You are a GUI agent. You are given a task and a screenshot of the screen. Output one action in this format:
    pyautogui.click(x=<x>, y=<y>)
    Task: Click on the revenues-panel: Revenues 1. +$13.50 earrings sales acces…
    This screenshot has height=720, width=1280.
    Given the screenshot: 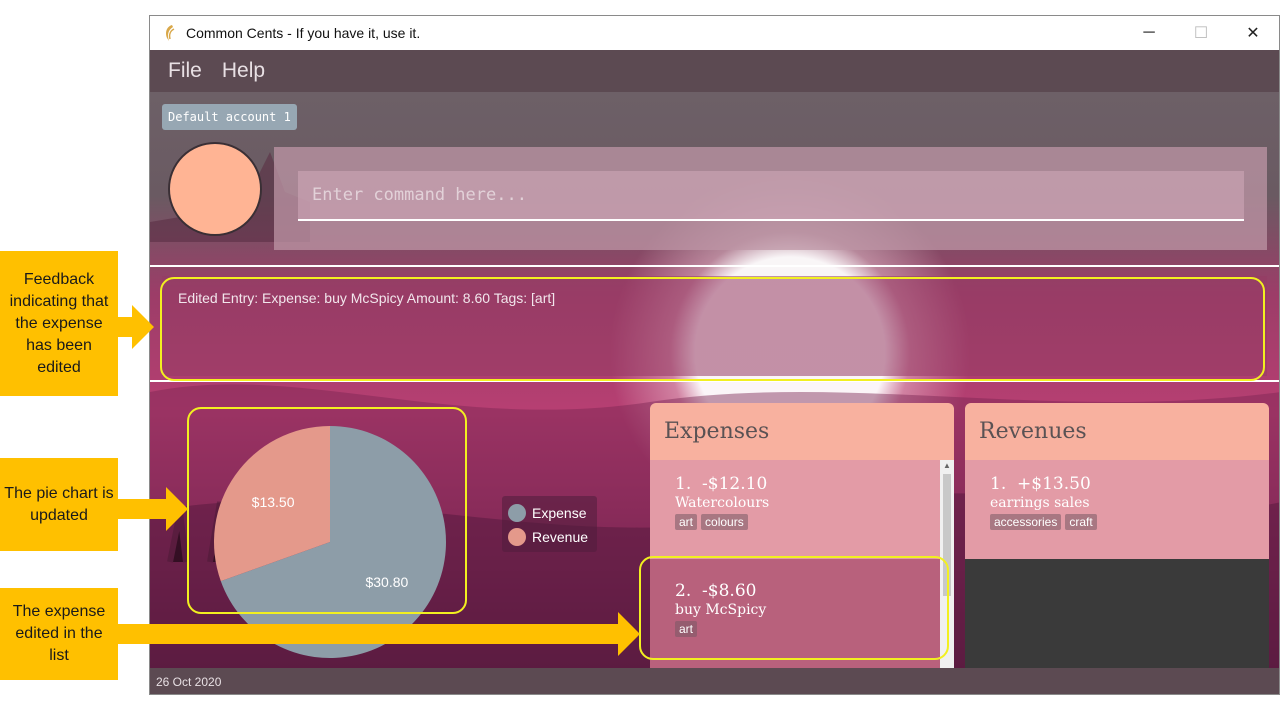 What is the action you would take?
    pyautogui.click(x=1117, y=535)
    